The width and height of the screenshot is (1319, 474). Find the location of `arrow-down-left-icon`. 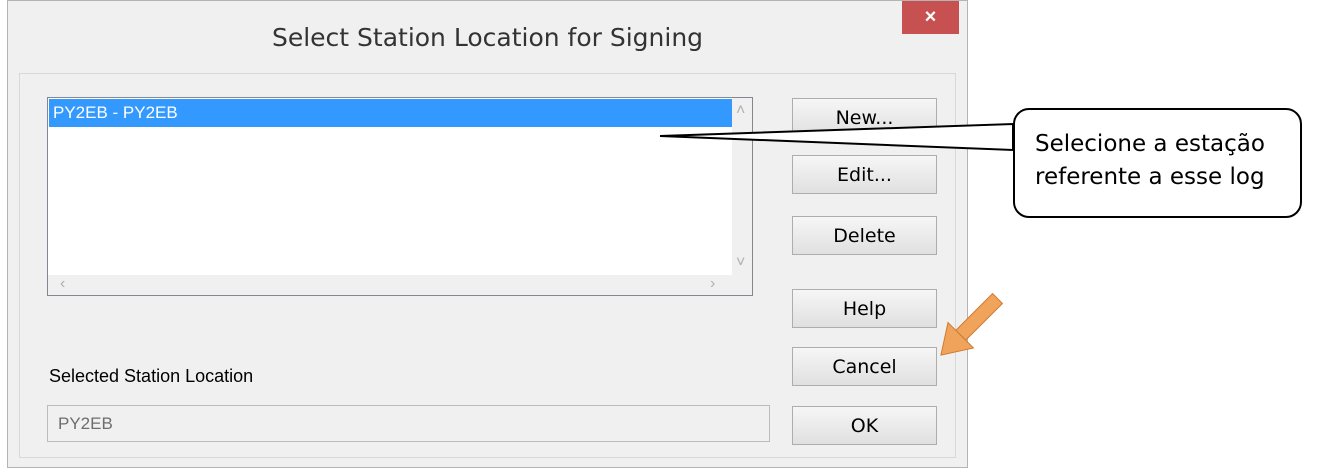

arrow-down-left-icon is located at coordinates (972, 324).